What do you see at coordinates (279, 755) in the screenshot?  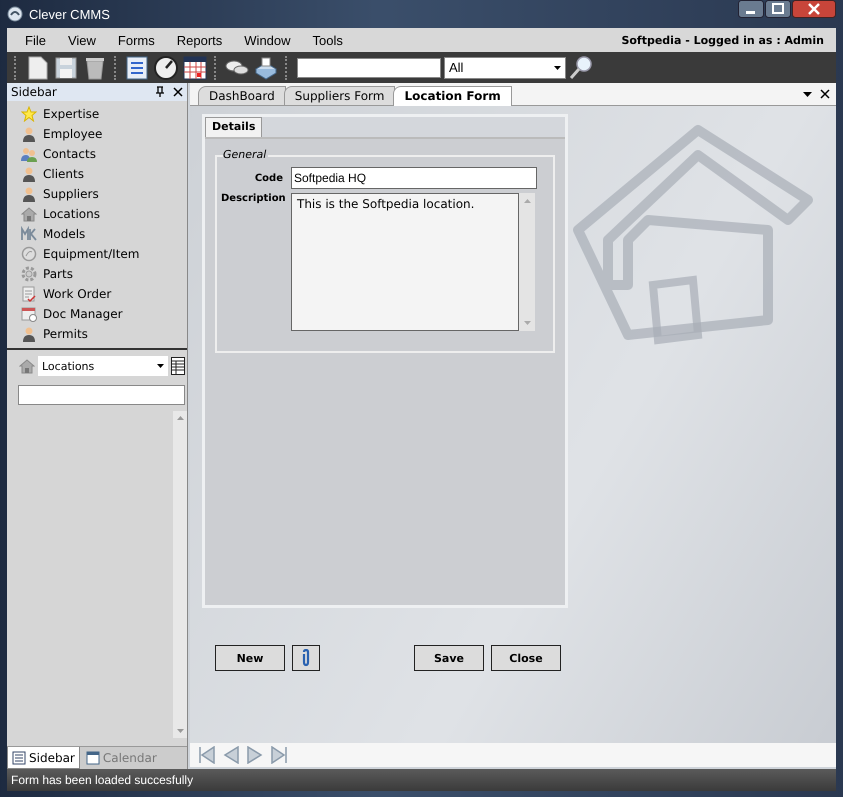 I see `last-record-icon` at bounding box center [279, 755].